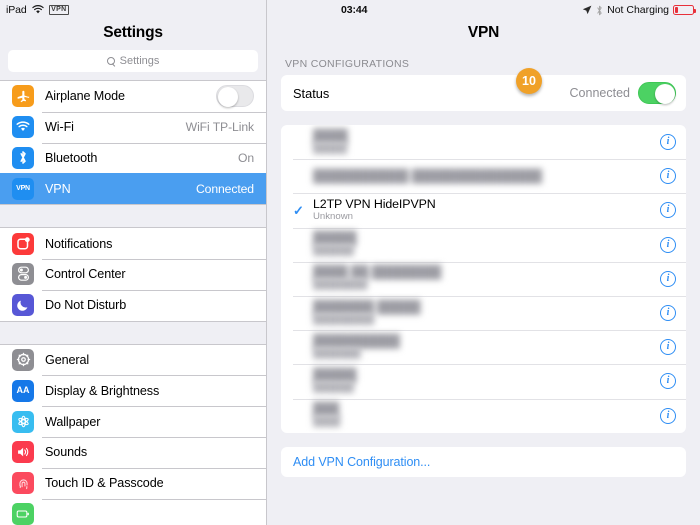  What do you see at coordinates (133, 127) in the screenshot?
I see `sidebar-item-wifi: Wi-Fi WiFi TP-Link` at bounding box center [133, 127].